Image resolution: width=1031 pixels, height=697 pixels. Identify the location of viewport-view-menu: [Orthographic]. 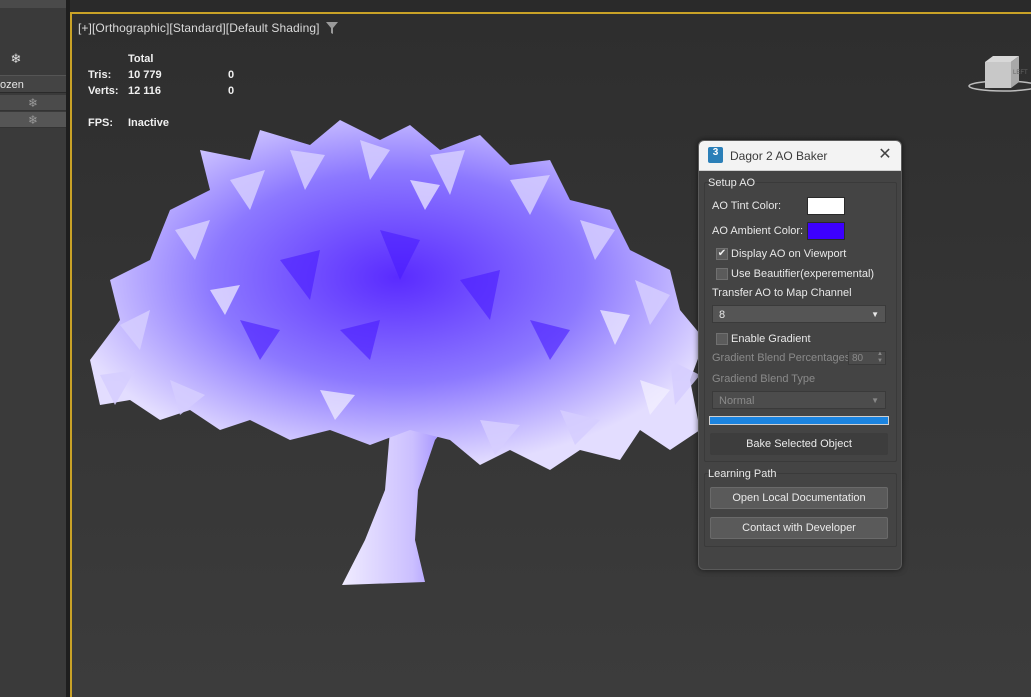
(130, 28).